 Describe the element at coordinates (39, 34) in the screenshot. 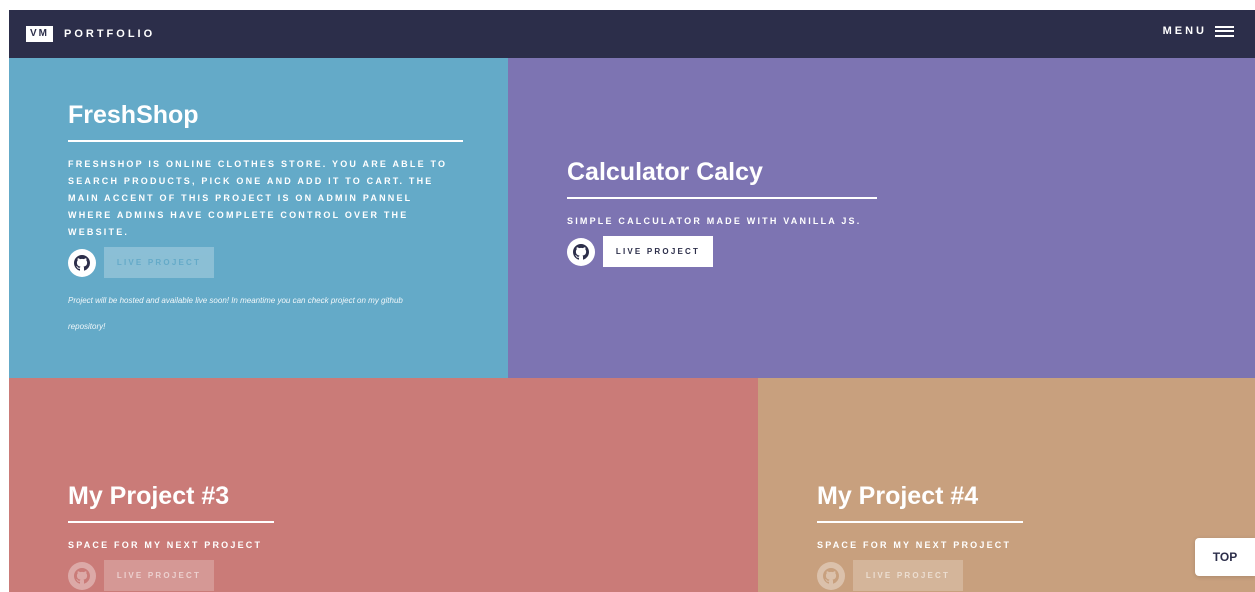

I see `logo: VM` at that location.